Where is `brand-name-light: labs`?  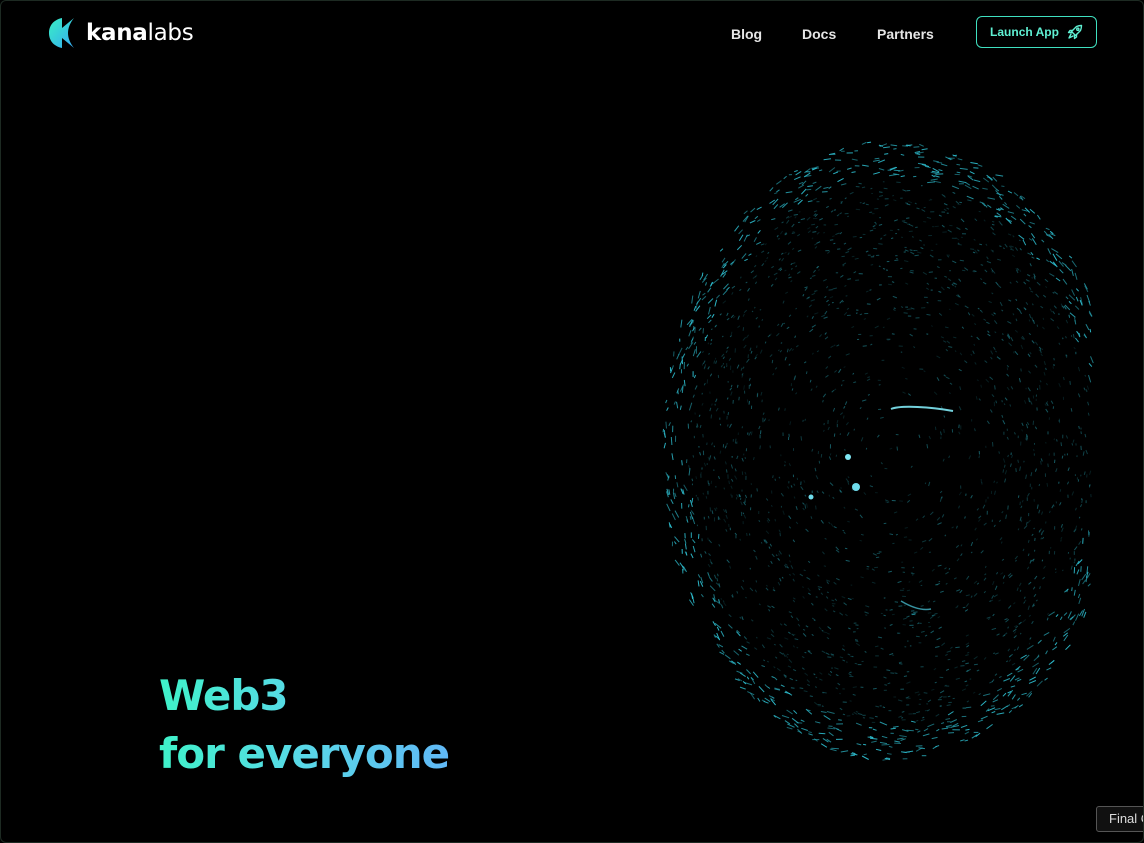 brand-name-light: labs is located at coordinates (170, 33).